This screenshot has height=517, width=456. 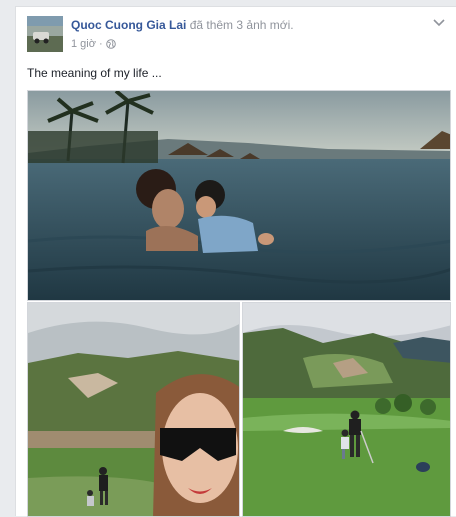 I want to click on chevron-down-icon, so click(x=439, y=21).